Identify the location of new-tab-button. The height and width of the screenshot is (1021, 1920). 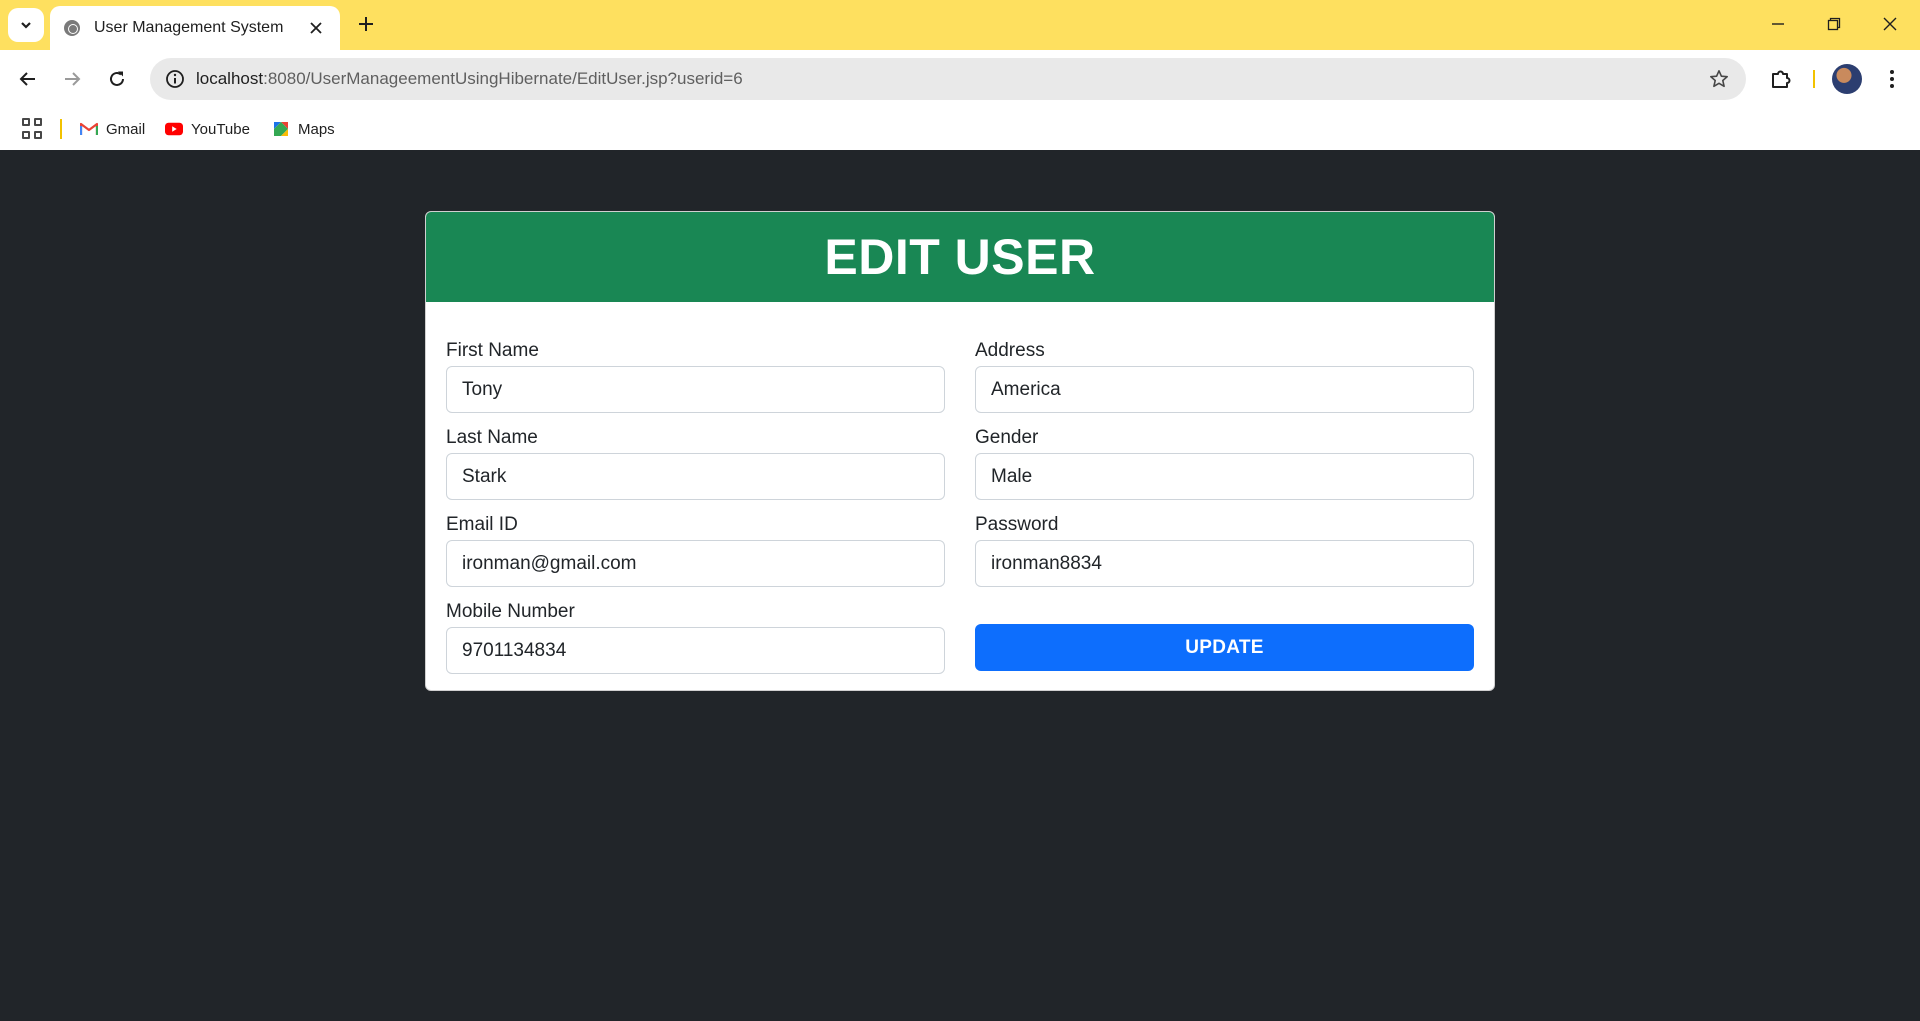
(366, 24).